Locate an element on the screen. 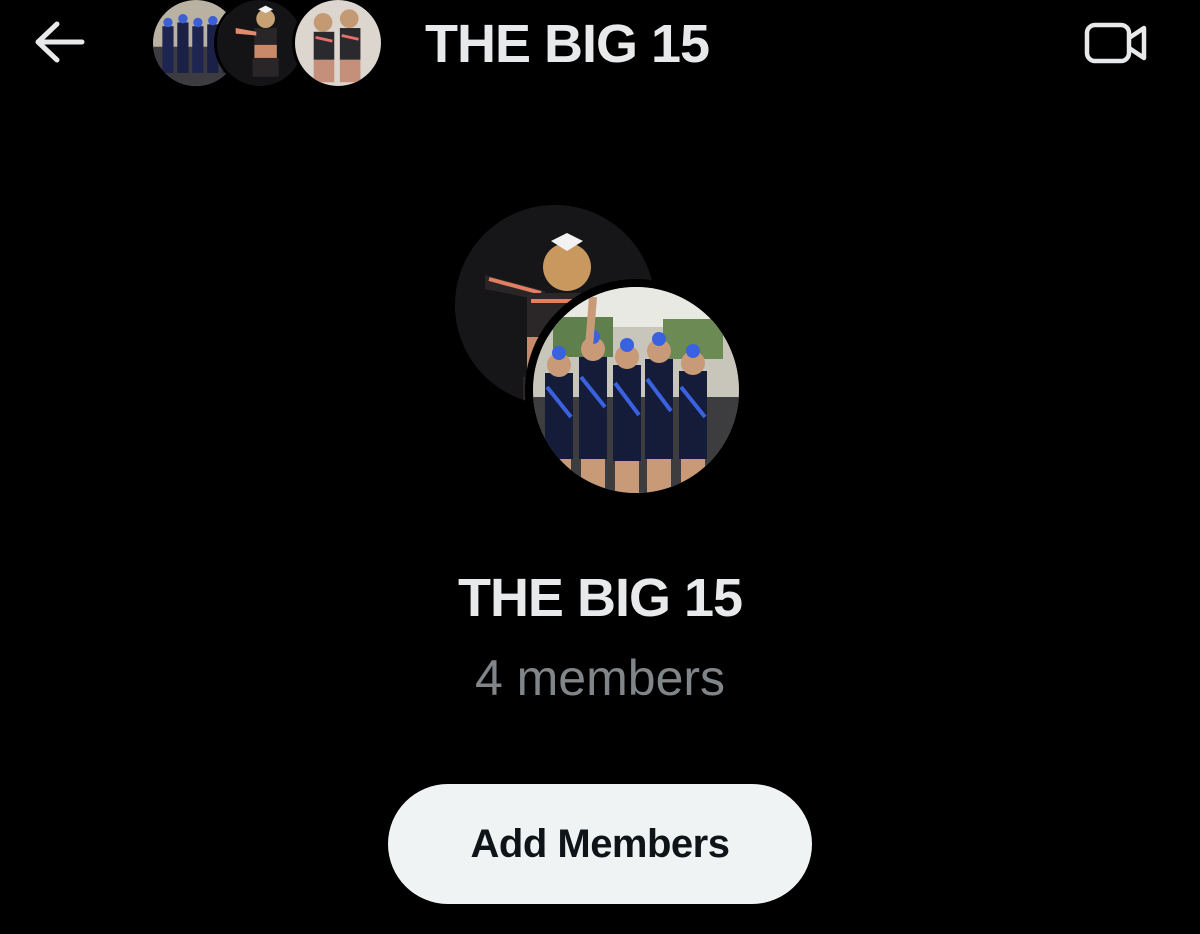 The width and height of the screenshot is (1200, 934). arrow-left-icon is located at coordinates (59, 44).